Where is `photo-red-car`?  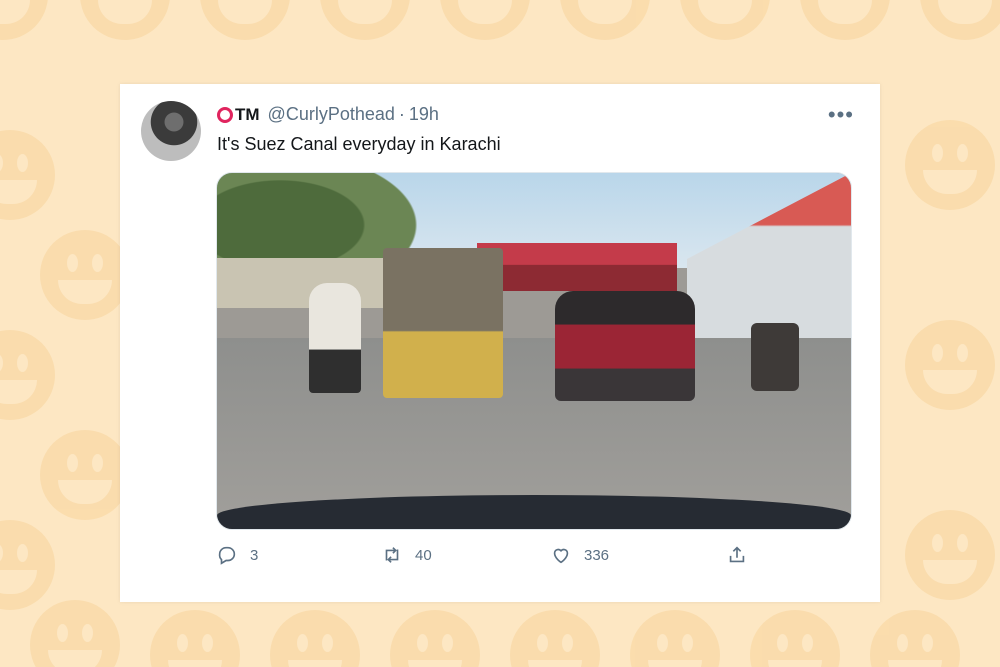
photo-red-car is located at coordinates (625, 346).